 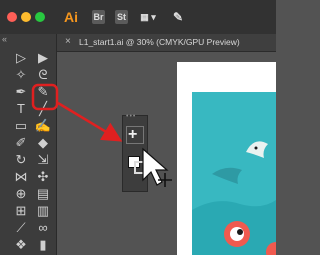 What do you see at coordinates (45, 97) in the screenshot?
I see `pencil-tool-highlight-box` at bounding box center [45, 97].